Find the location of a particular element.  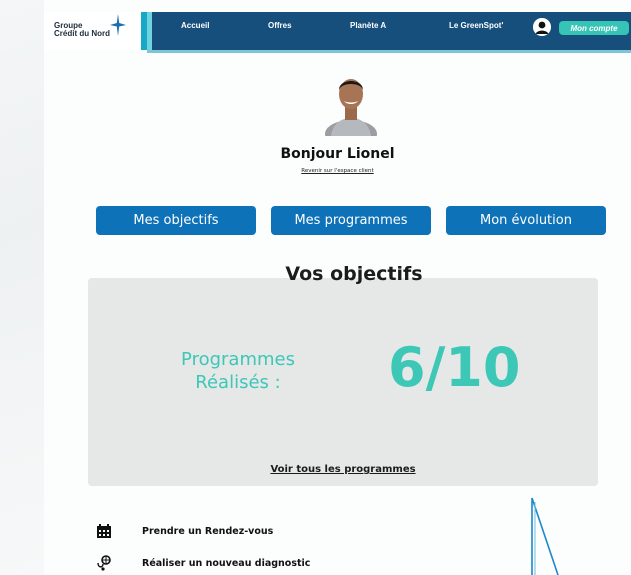

star-icon is located at coordinates (118, 25).